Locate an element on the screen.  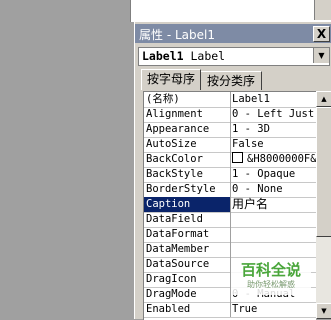
watermark-title: 百科全说 is located at coordinates (270, 270).